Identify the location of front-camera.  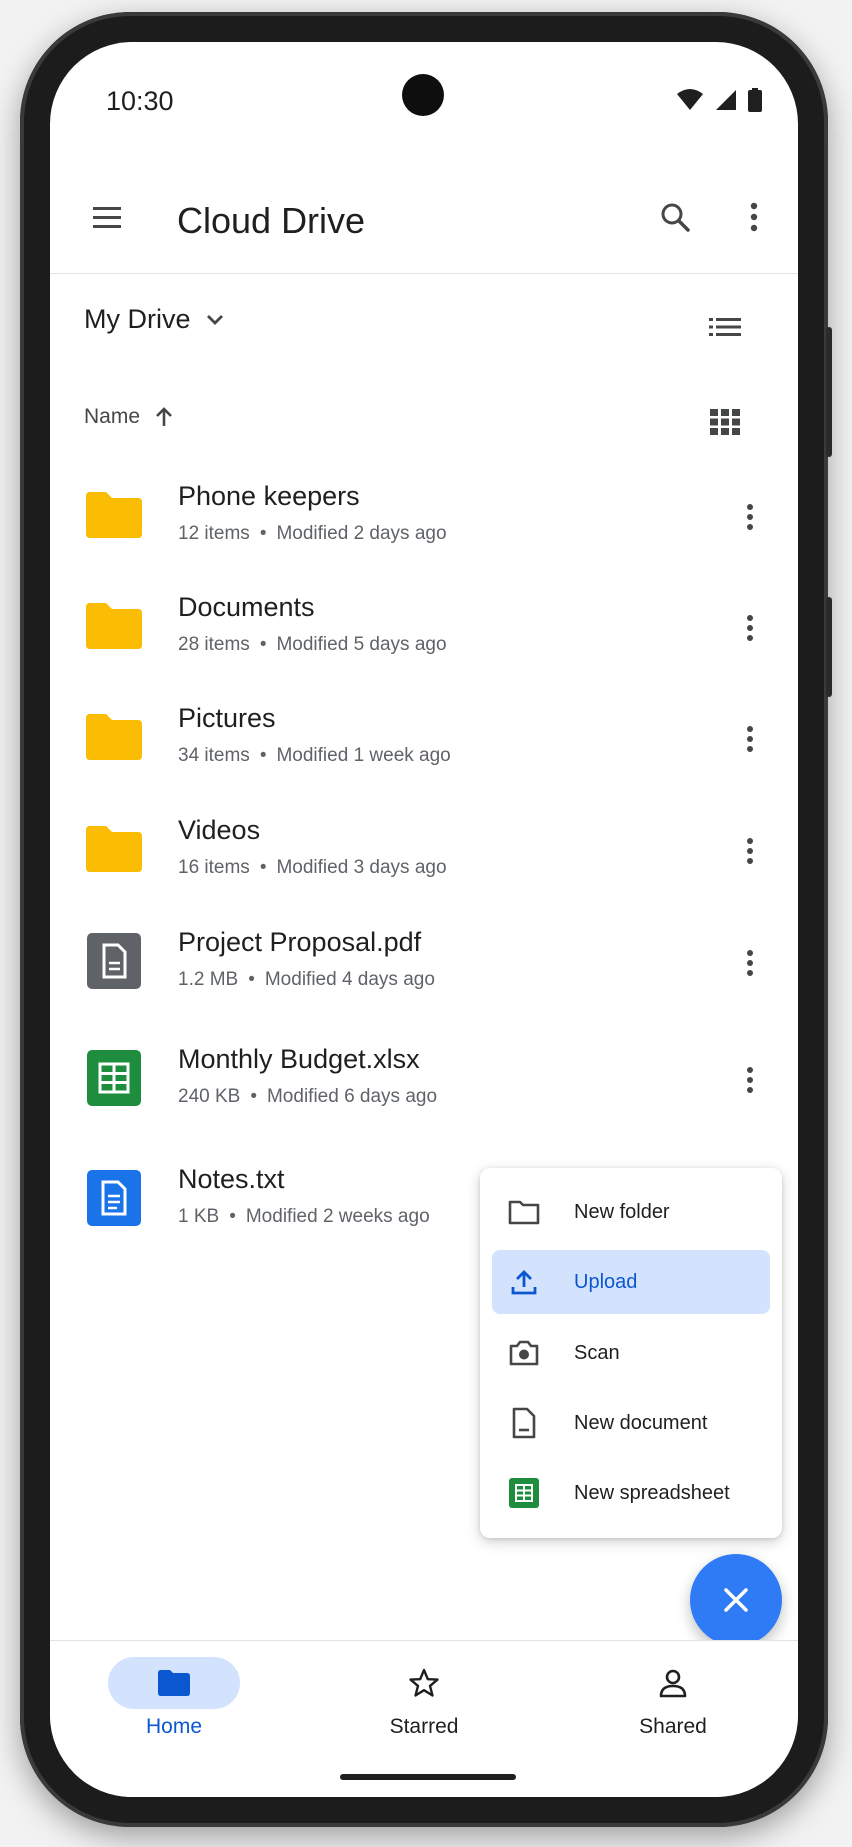
(423, 95).